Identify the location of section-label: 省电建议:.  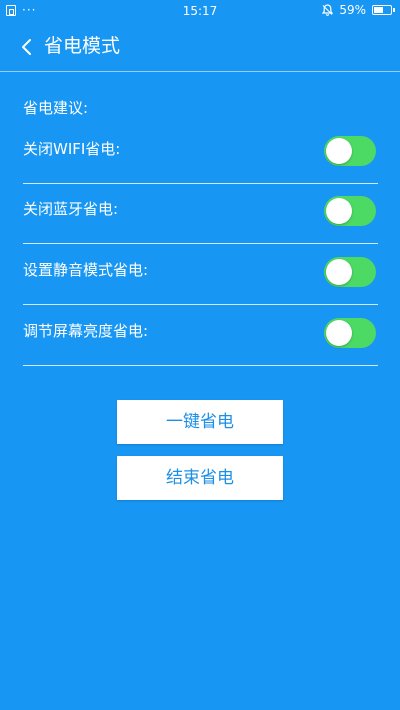
(56, 108).